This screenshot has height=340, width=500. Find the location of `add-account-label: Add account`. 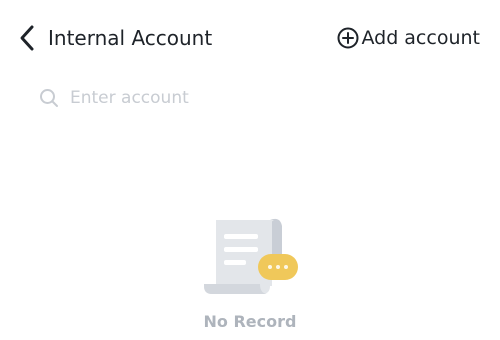

add-account-label: Add account is located at coordinates (420, 38).